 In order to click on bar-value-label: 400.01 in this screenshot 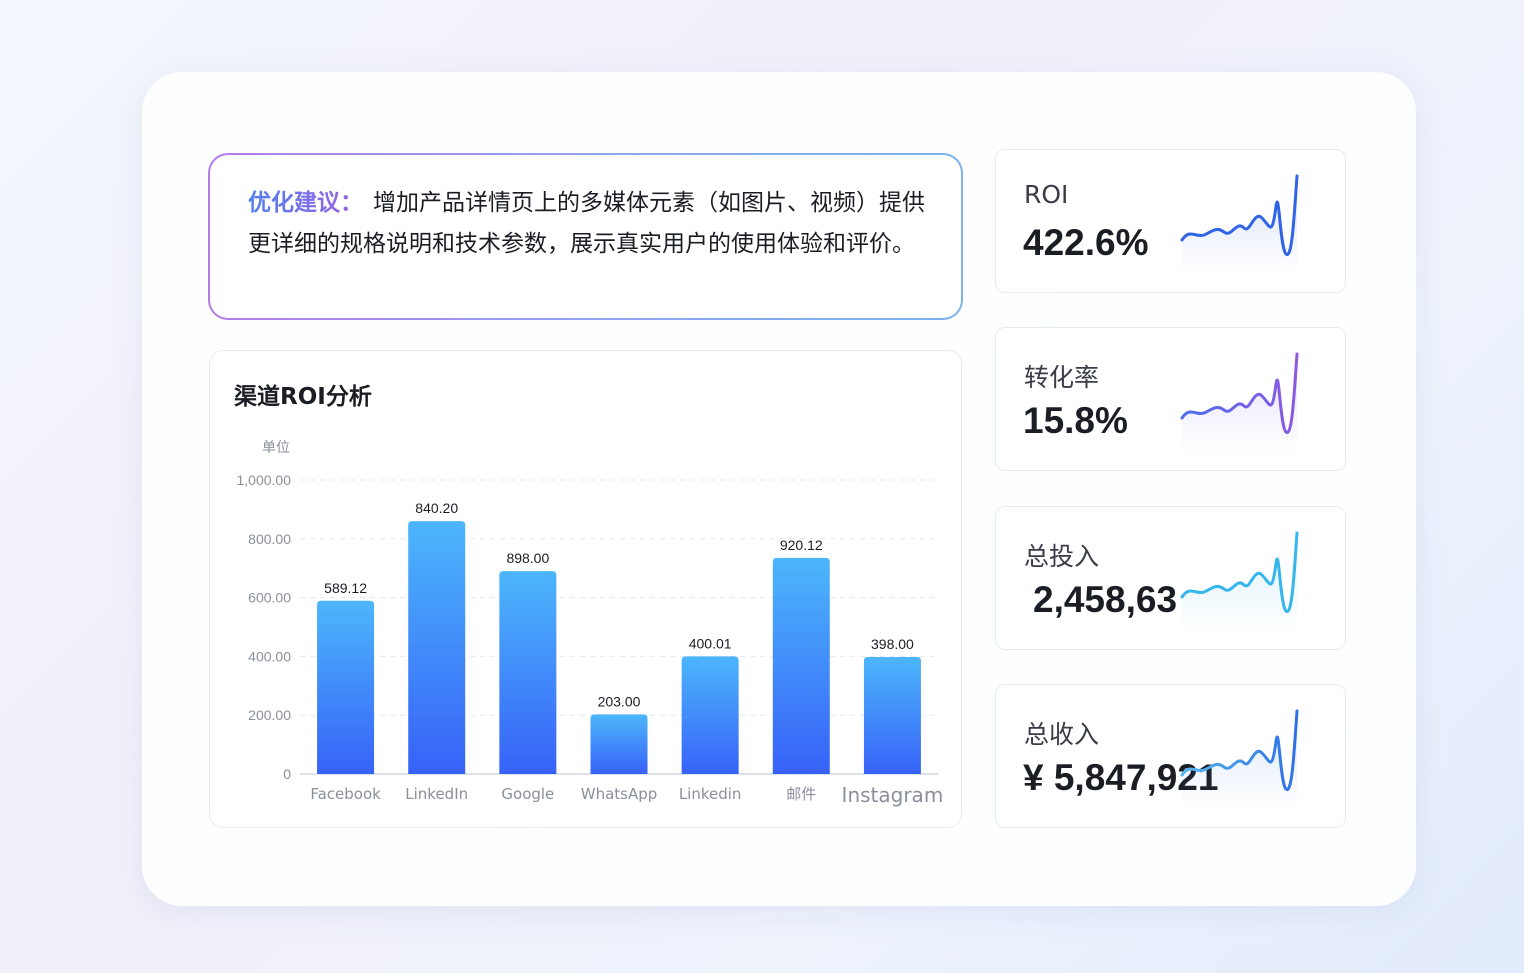, I will do `click(710, 643)`.